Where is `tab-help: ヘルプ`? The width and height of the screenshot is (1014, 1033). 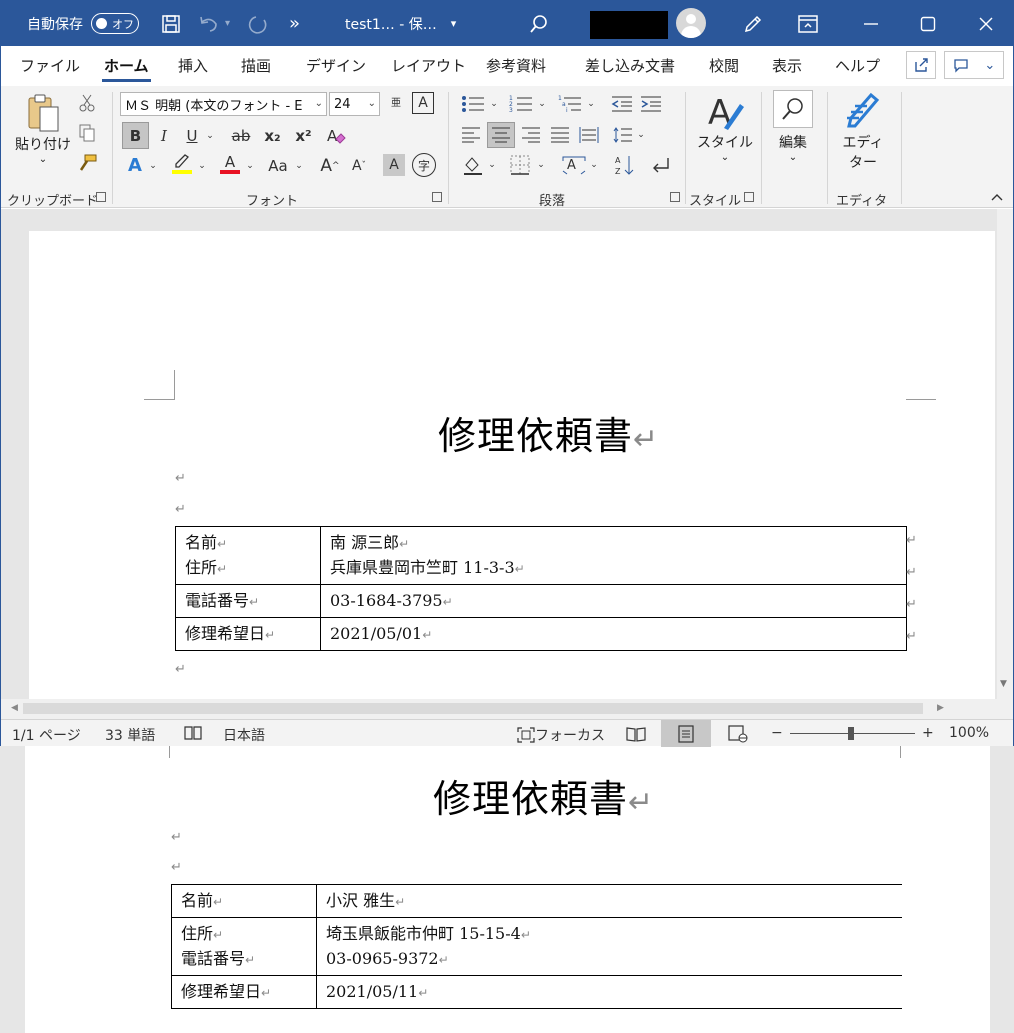
tab-help: ヘルプ is located at coordinates (857, 65).